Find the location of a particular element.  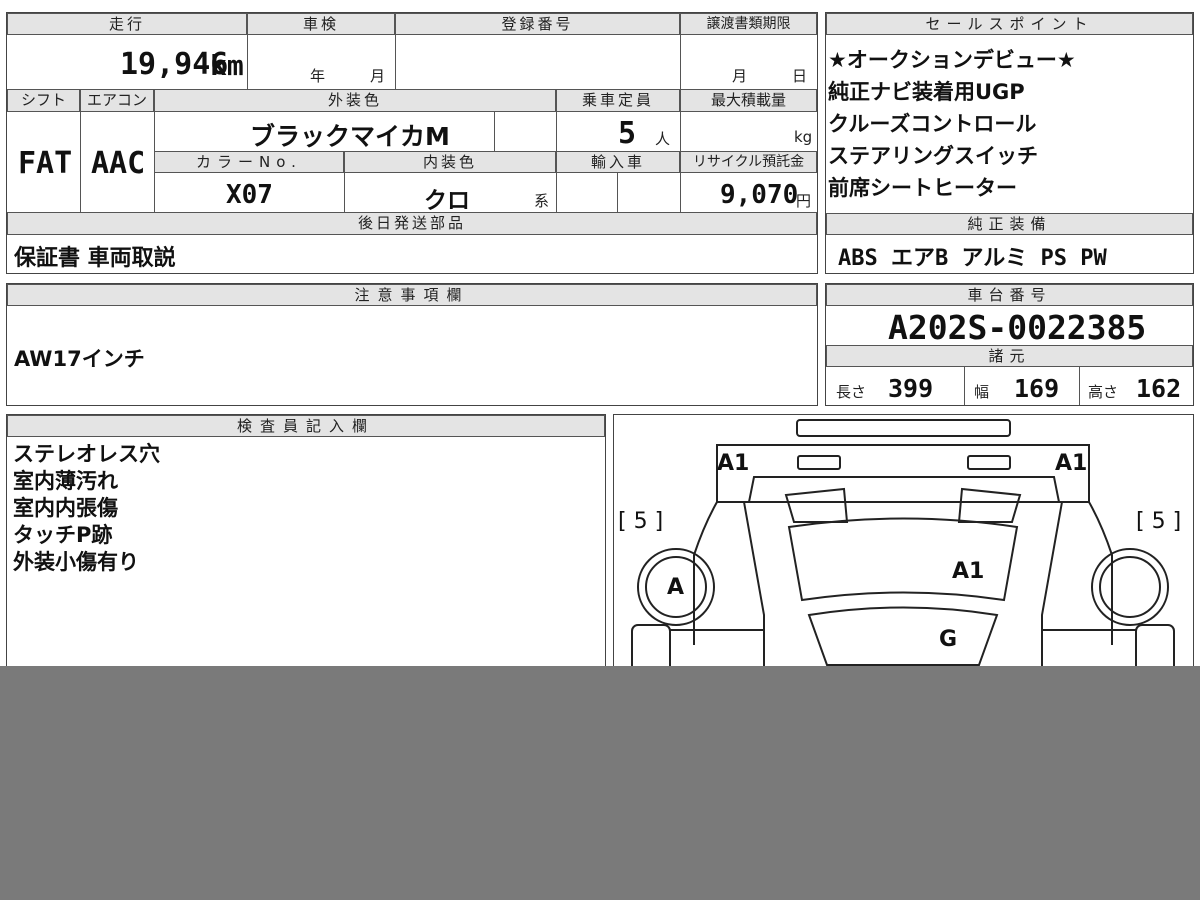

max-load-unit: kg is located at coordinates (803, 137).